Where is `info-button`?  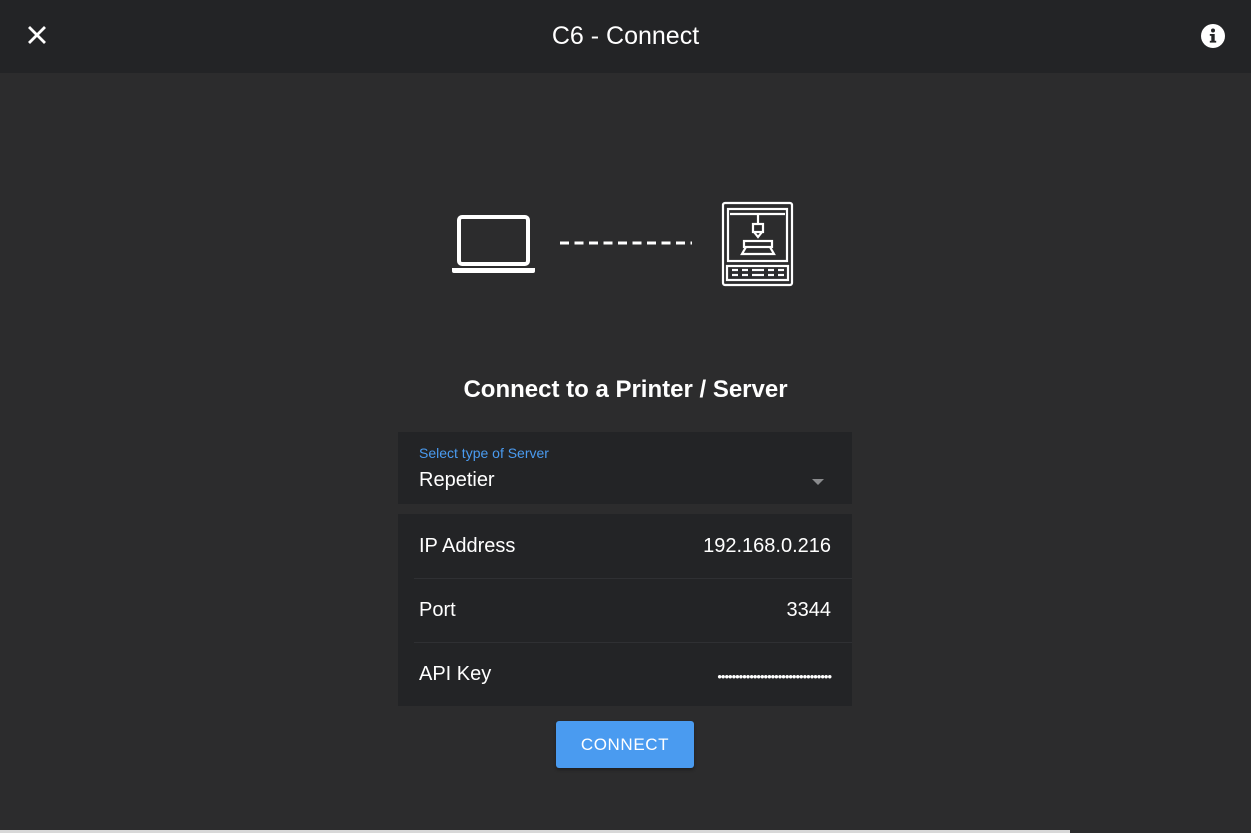 info-button is located at coordinates (1213, 36).